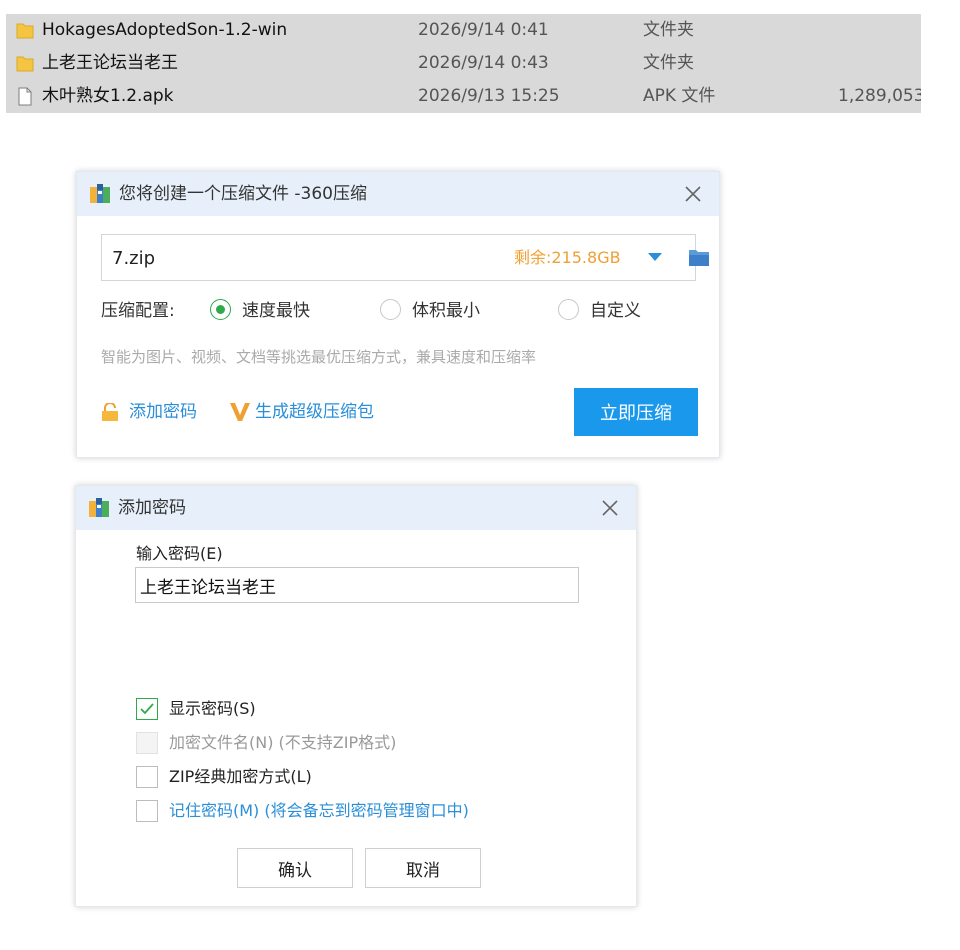  Describe the element at coordinates (398, 194) in the screenshot. I see `title-bar: 您将创建一个压缩文件 -360压缩` at that location.